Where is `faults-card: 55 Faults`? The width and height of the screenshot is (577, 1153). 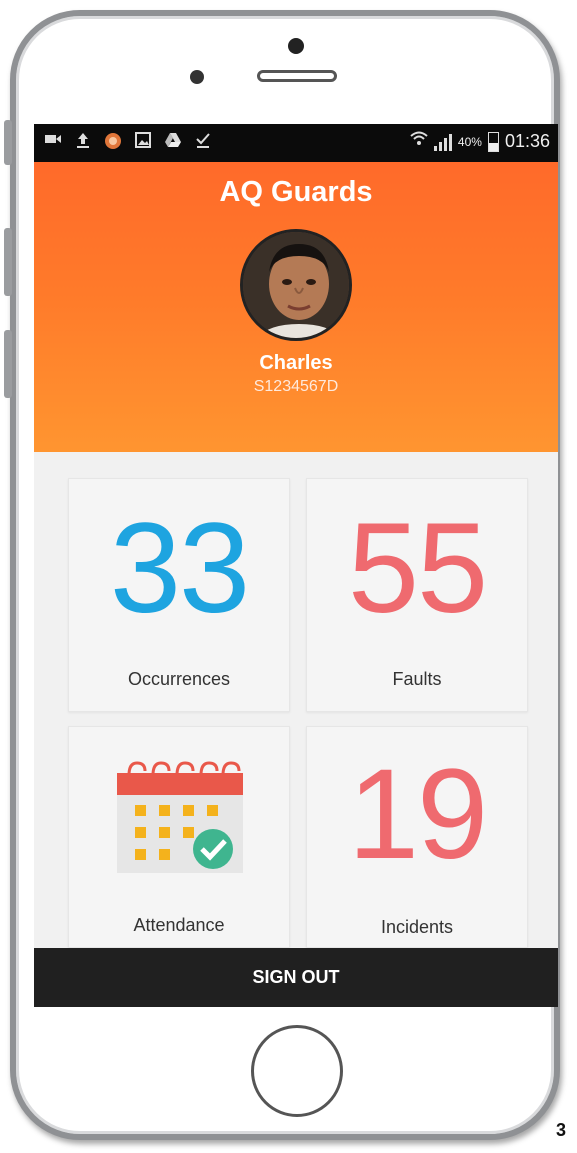 faults-card: 55 Faults is located at coordinates (417, 595).